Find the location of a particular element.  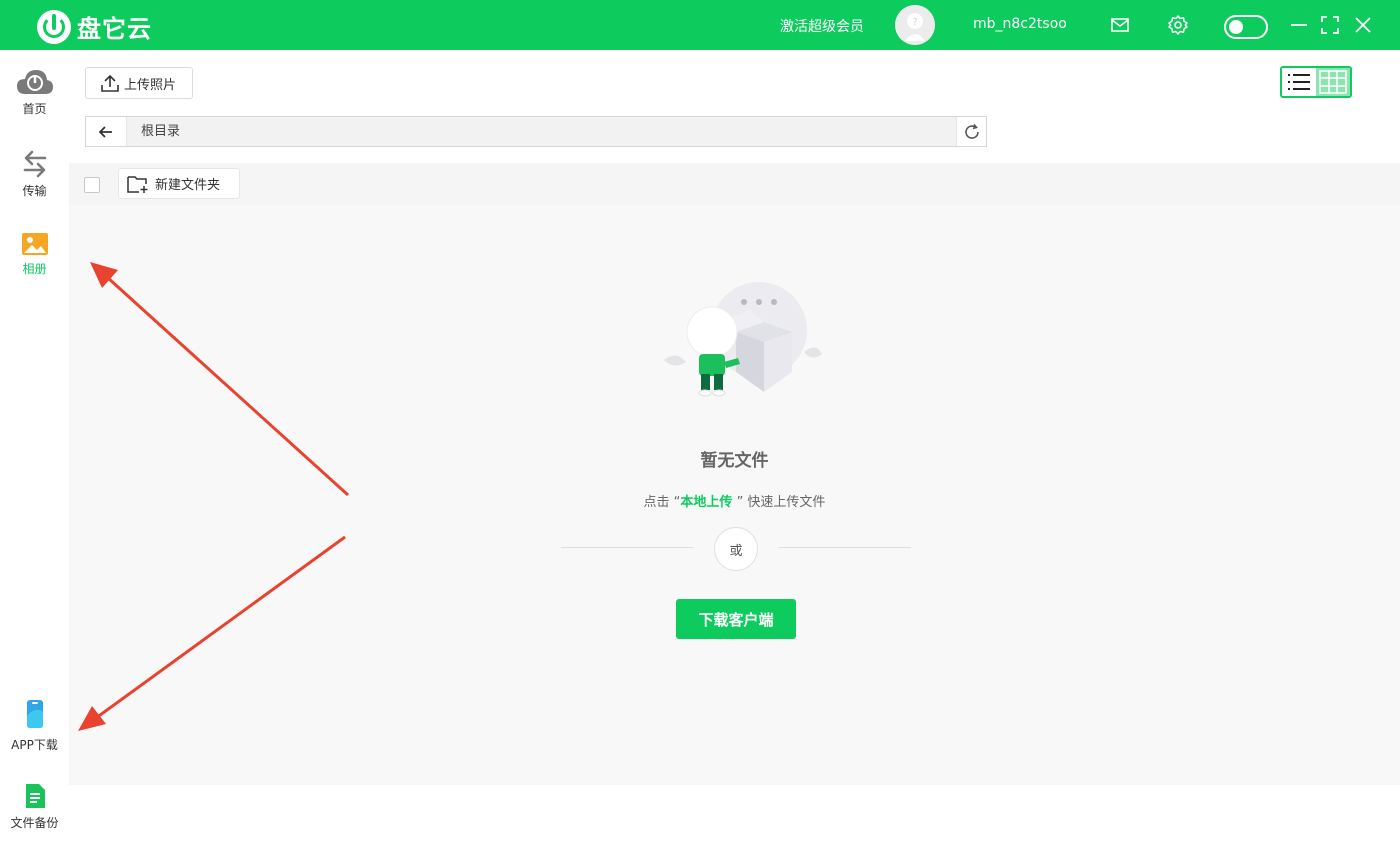

grid-view-button is located at coordinates (1333, 82).